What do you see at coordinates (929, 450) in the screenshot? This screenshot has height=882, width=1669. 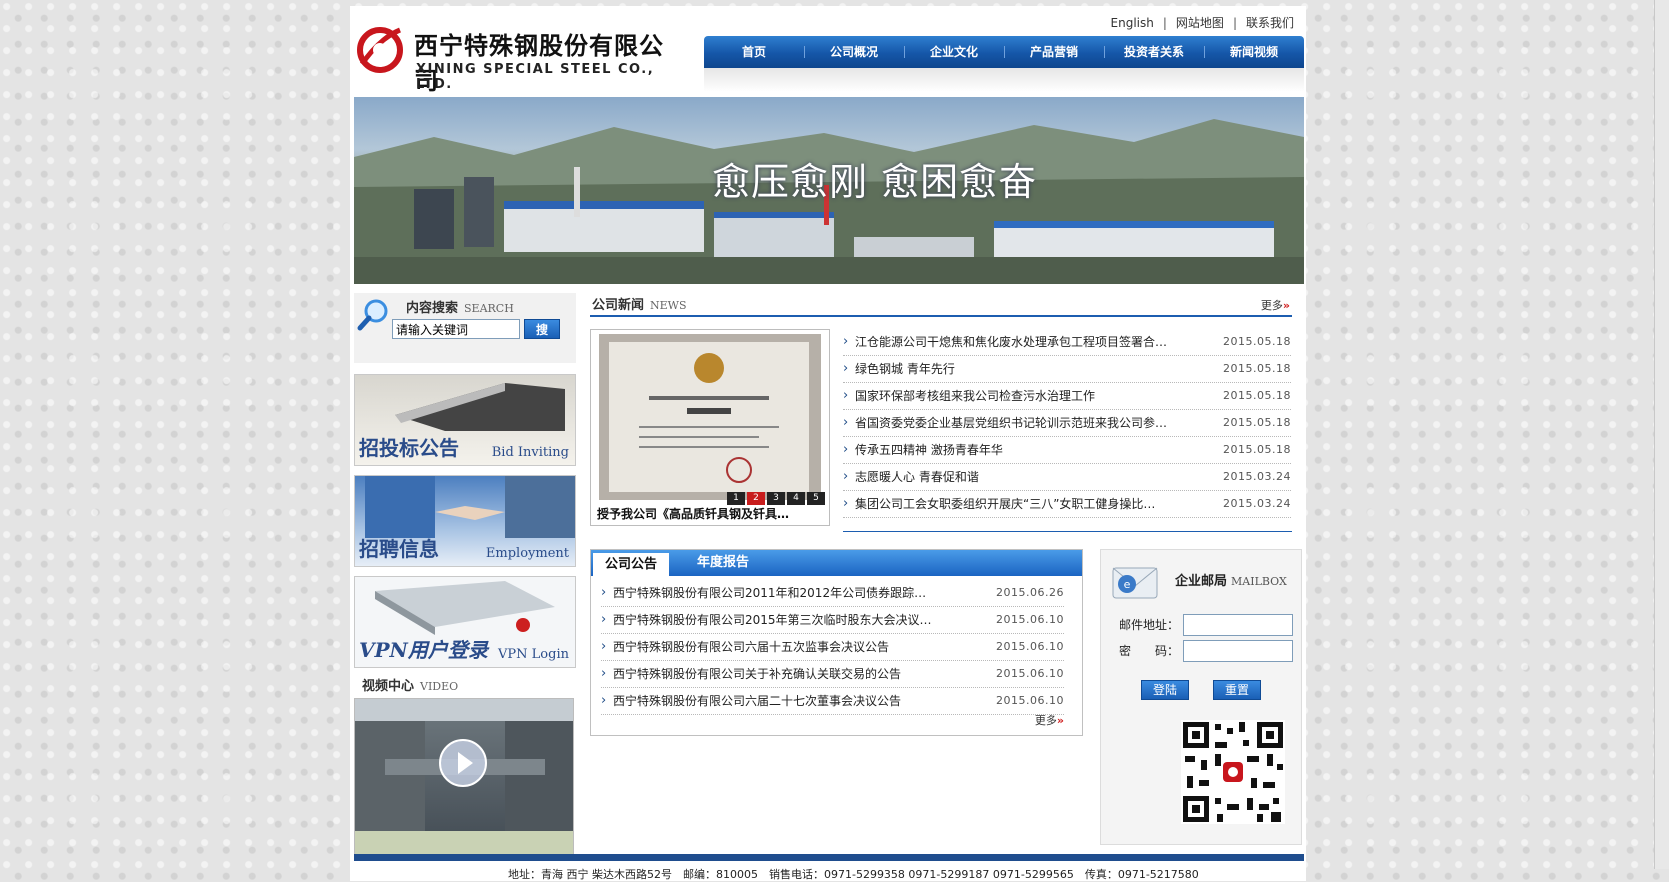 I see `news-item-title: 传承五四精神 激扬青春年华` at bounding box center [929, 450].